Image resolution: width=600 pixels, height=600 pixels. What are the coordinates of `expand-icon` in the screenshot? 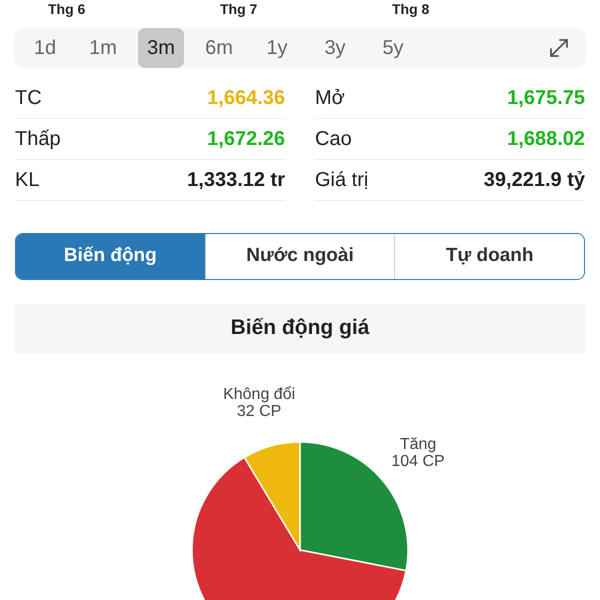 It's located at (559, 48).